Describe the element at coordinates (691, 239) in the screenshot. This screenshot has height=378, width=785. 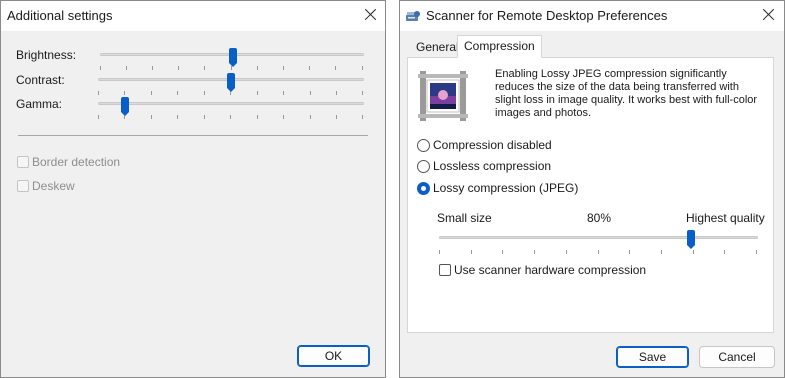
I see `quality-thumb` at that location.